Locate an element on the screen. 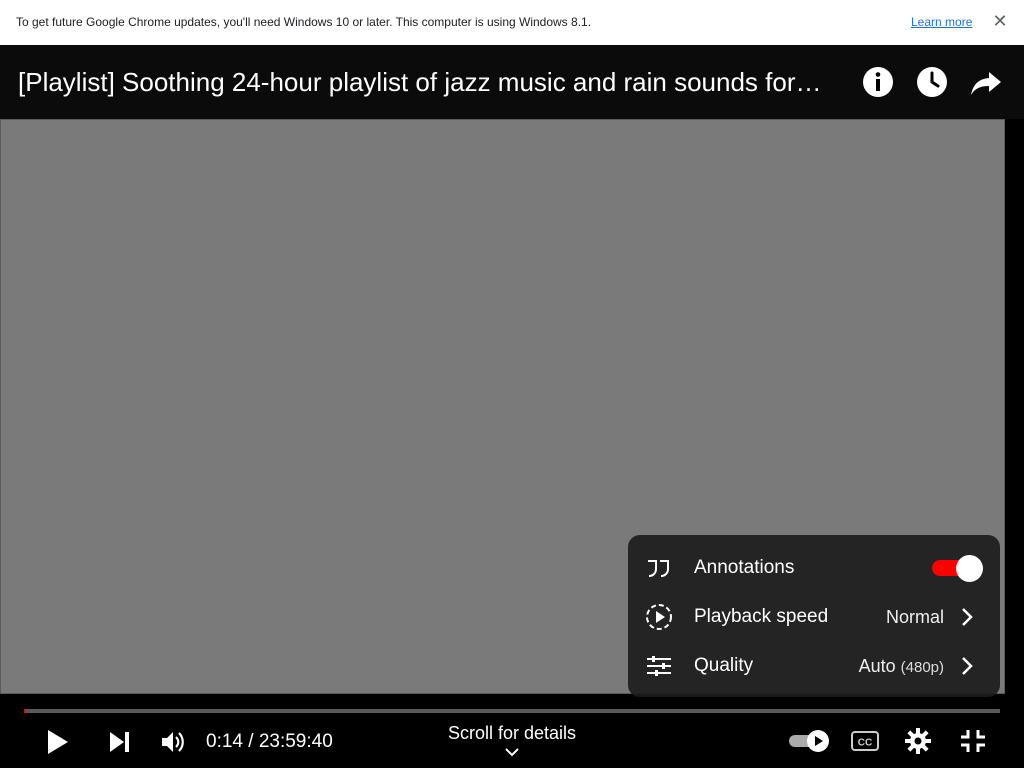 The image size is (1024, 768). info-icon is located at coordinates (878, 82).